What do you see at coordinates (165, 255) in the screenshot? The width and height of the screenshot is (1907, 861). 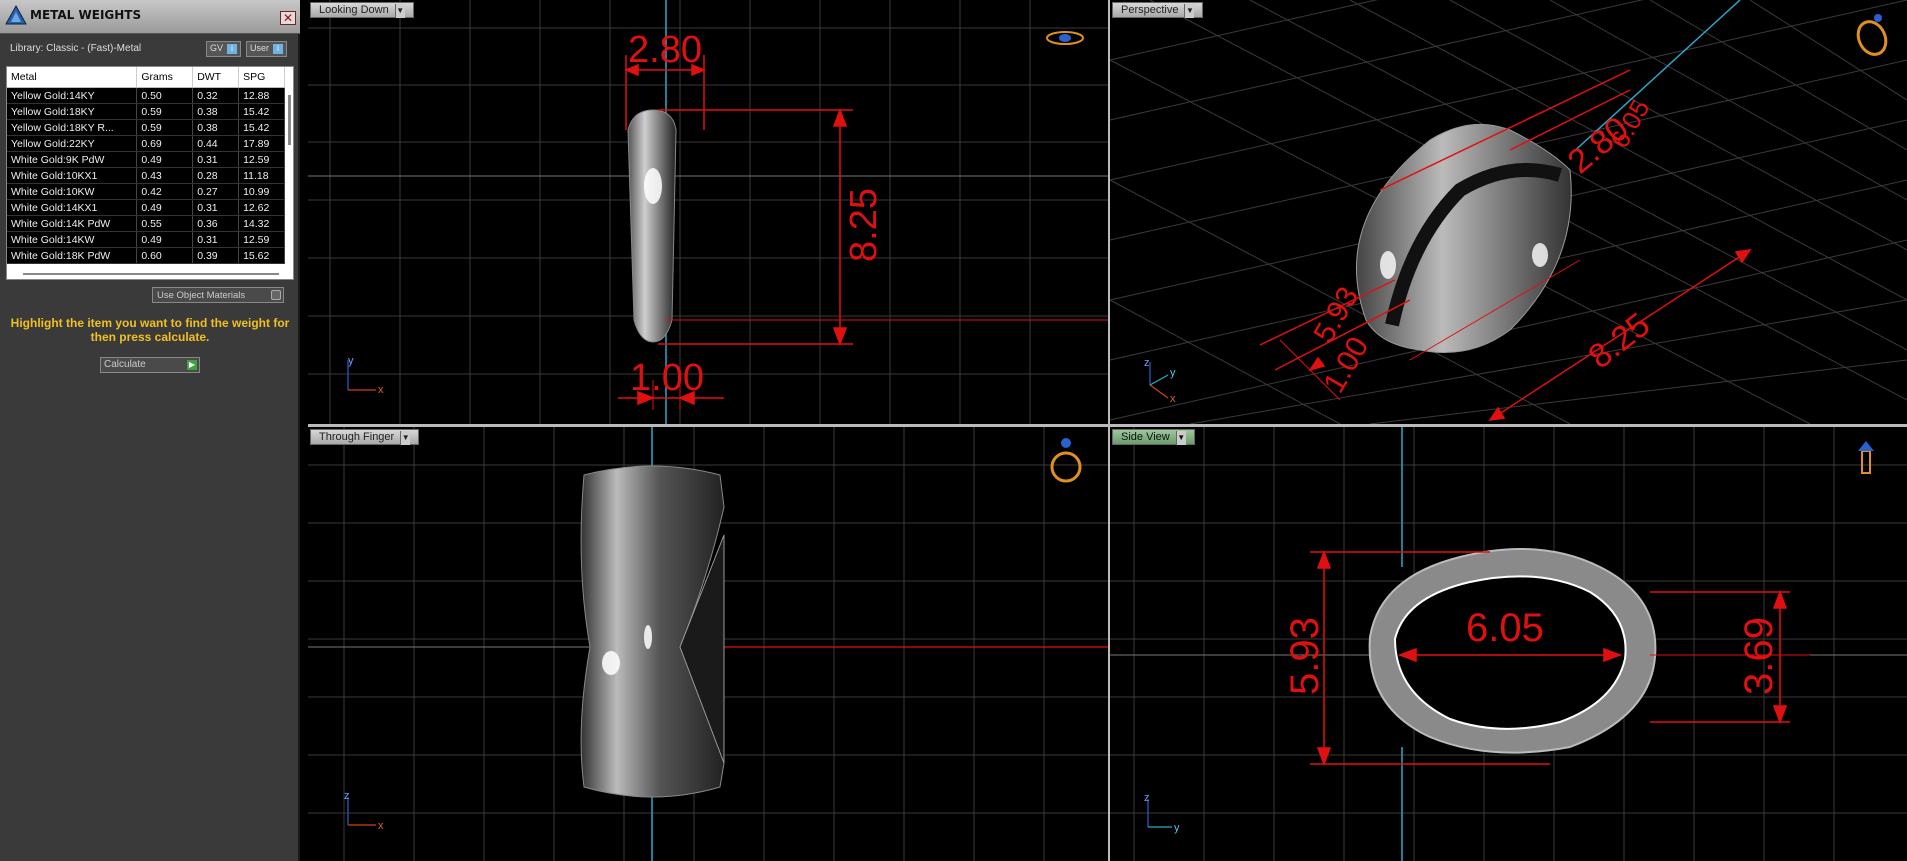 I see `grams-cell: 0.60` at bounding box center [165, 255].